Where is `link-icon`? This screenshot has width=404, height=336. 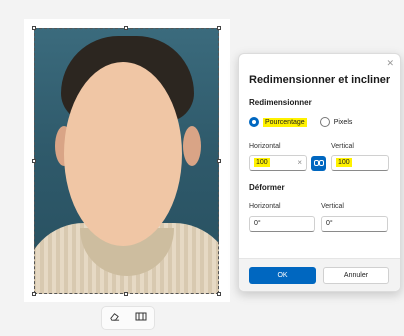 link-icon is located at coordinates (318, 163).